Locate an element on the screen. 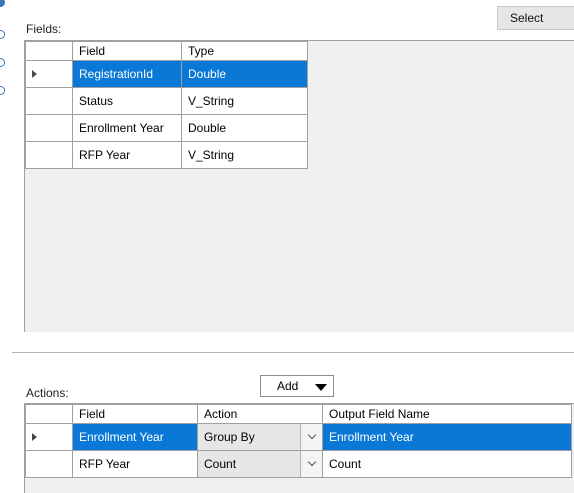  output-field-cell: Count is located at coordinates (447, 464).